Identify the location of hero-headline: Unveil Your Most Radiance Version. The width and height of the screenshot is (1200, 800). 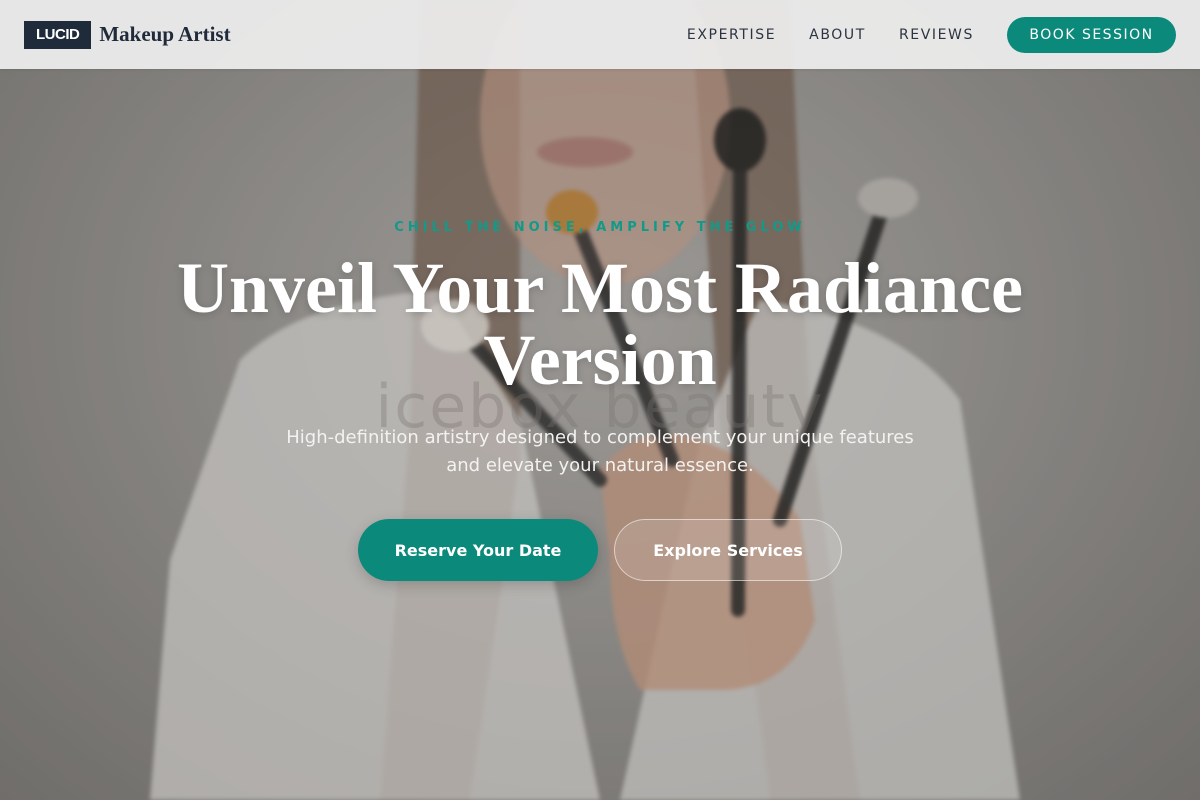
(600, 324).